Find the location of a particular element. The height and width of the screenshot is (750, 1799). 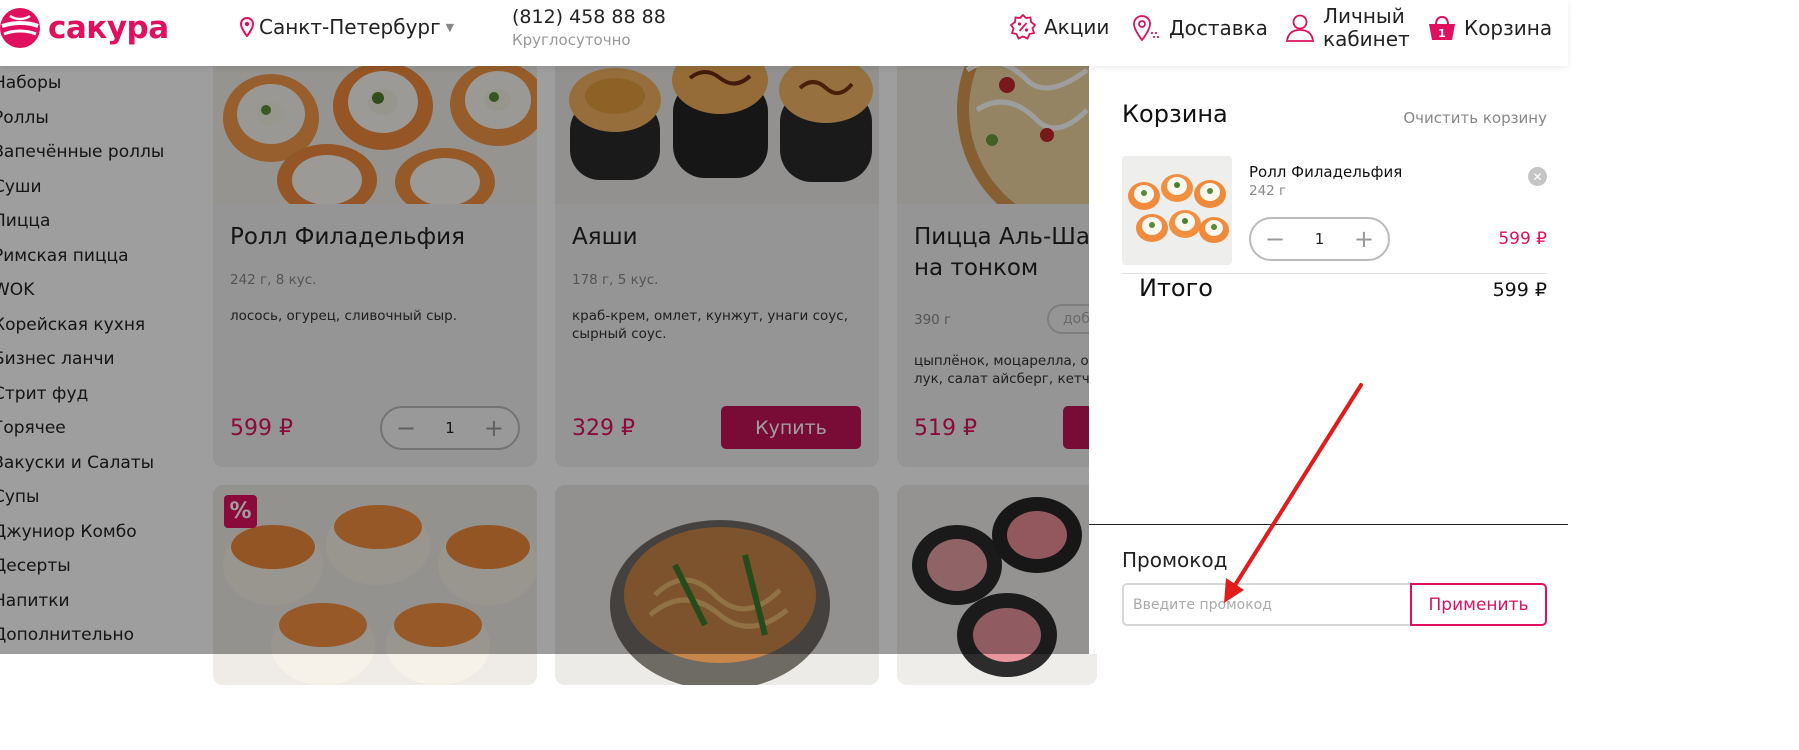

delivery-pin-icon is located at coordinates (1146, 28).